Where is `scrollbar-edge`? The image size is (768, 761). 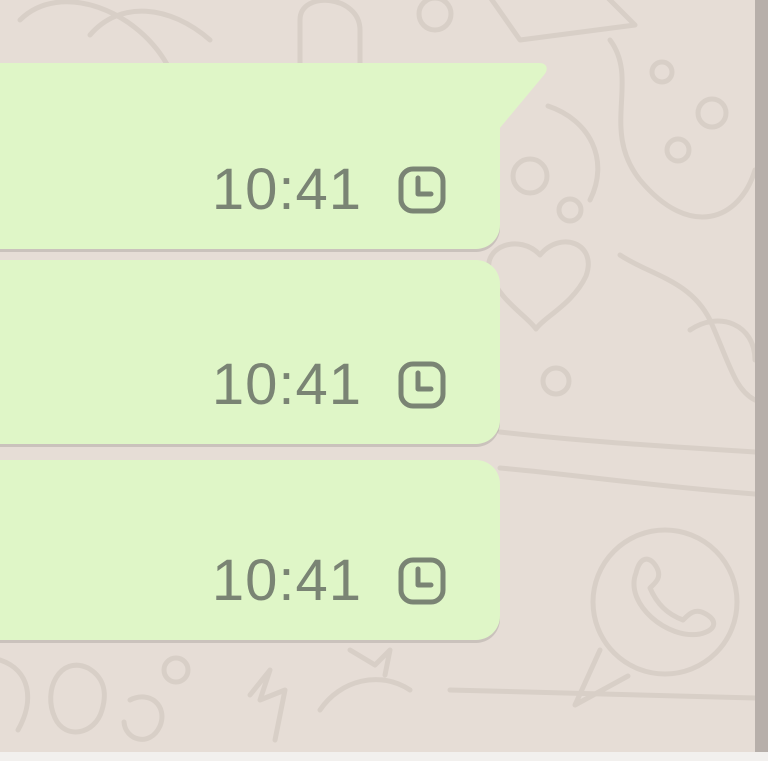 scrollbar-edge is located at coordinates (761, 376).